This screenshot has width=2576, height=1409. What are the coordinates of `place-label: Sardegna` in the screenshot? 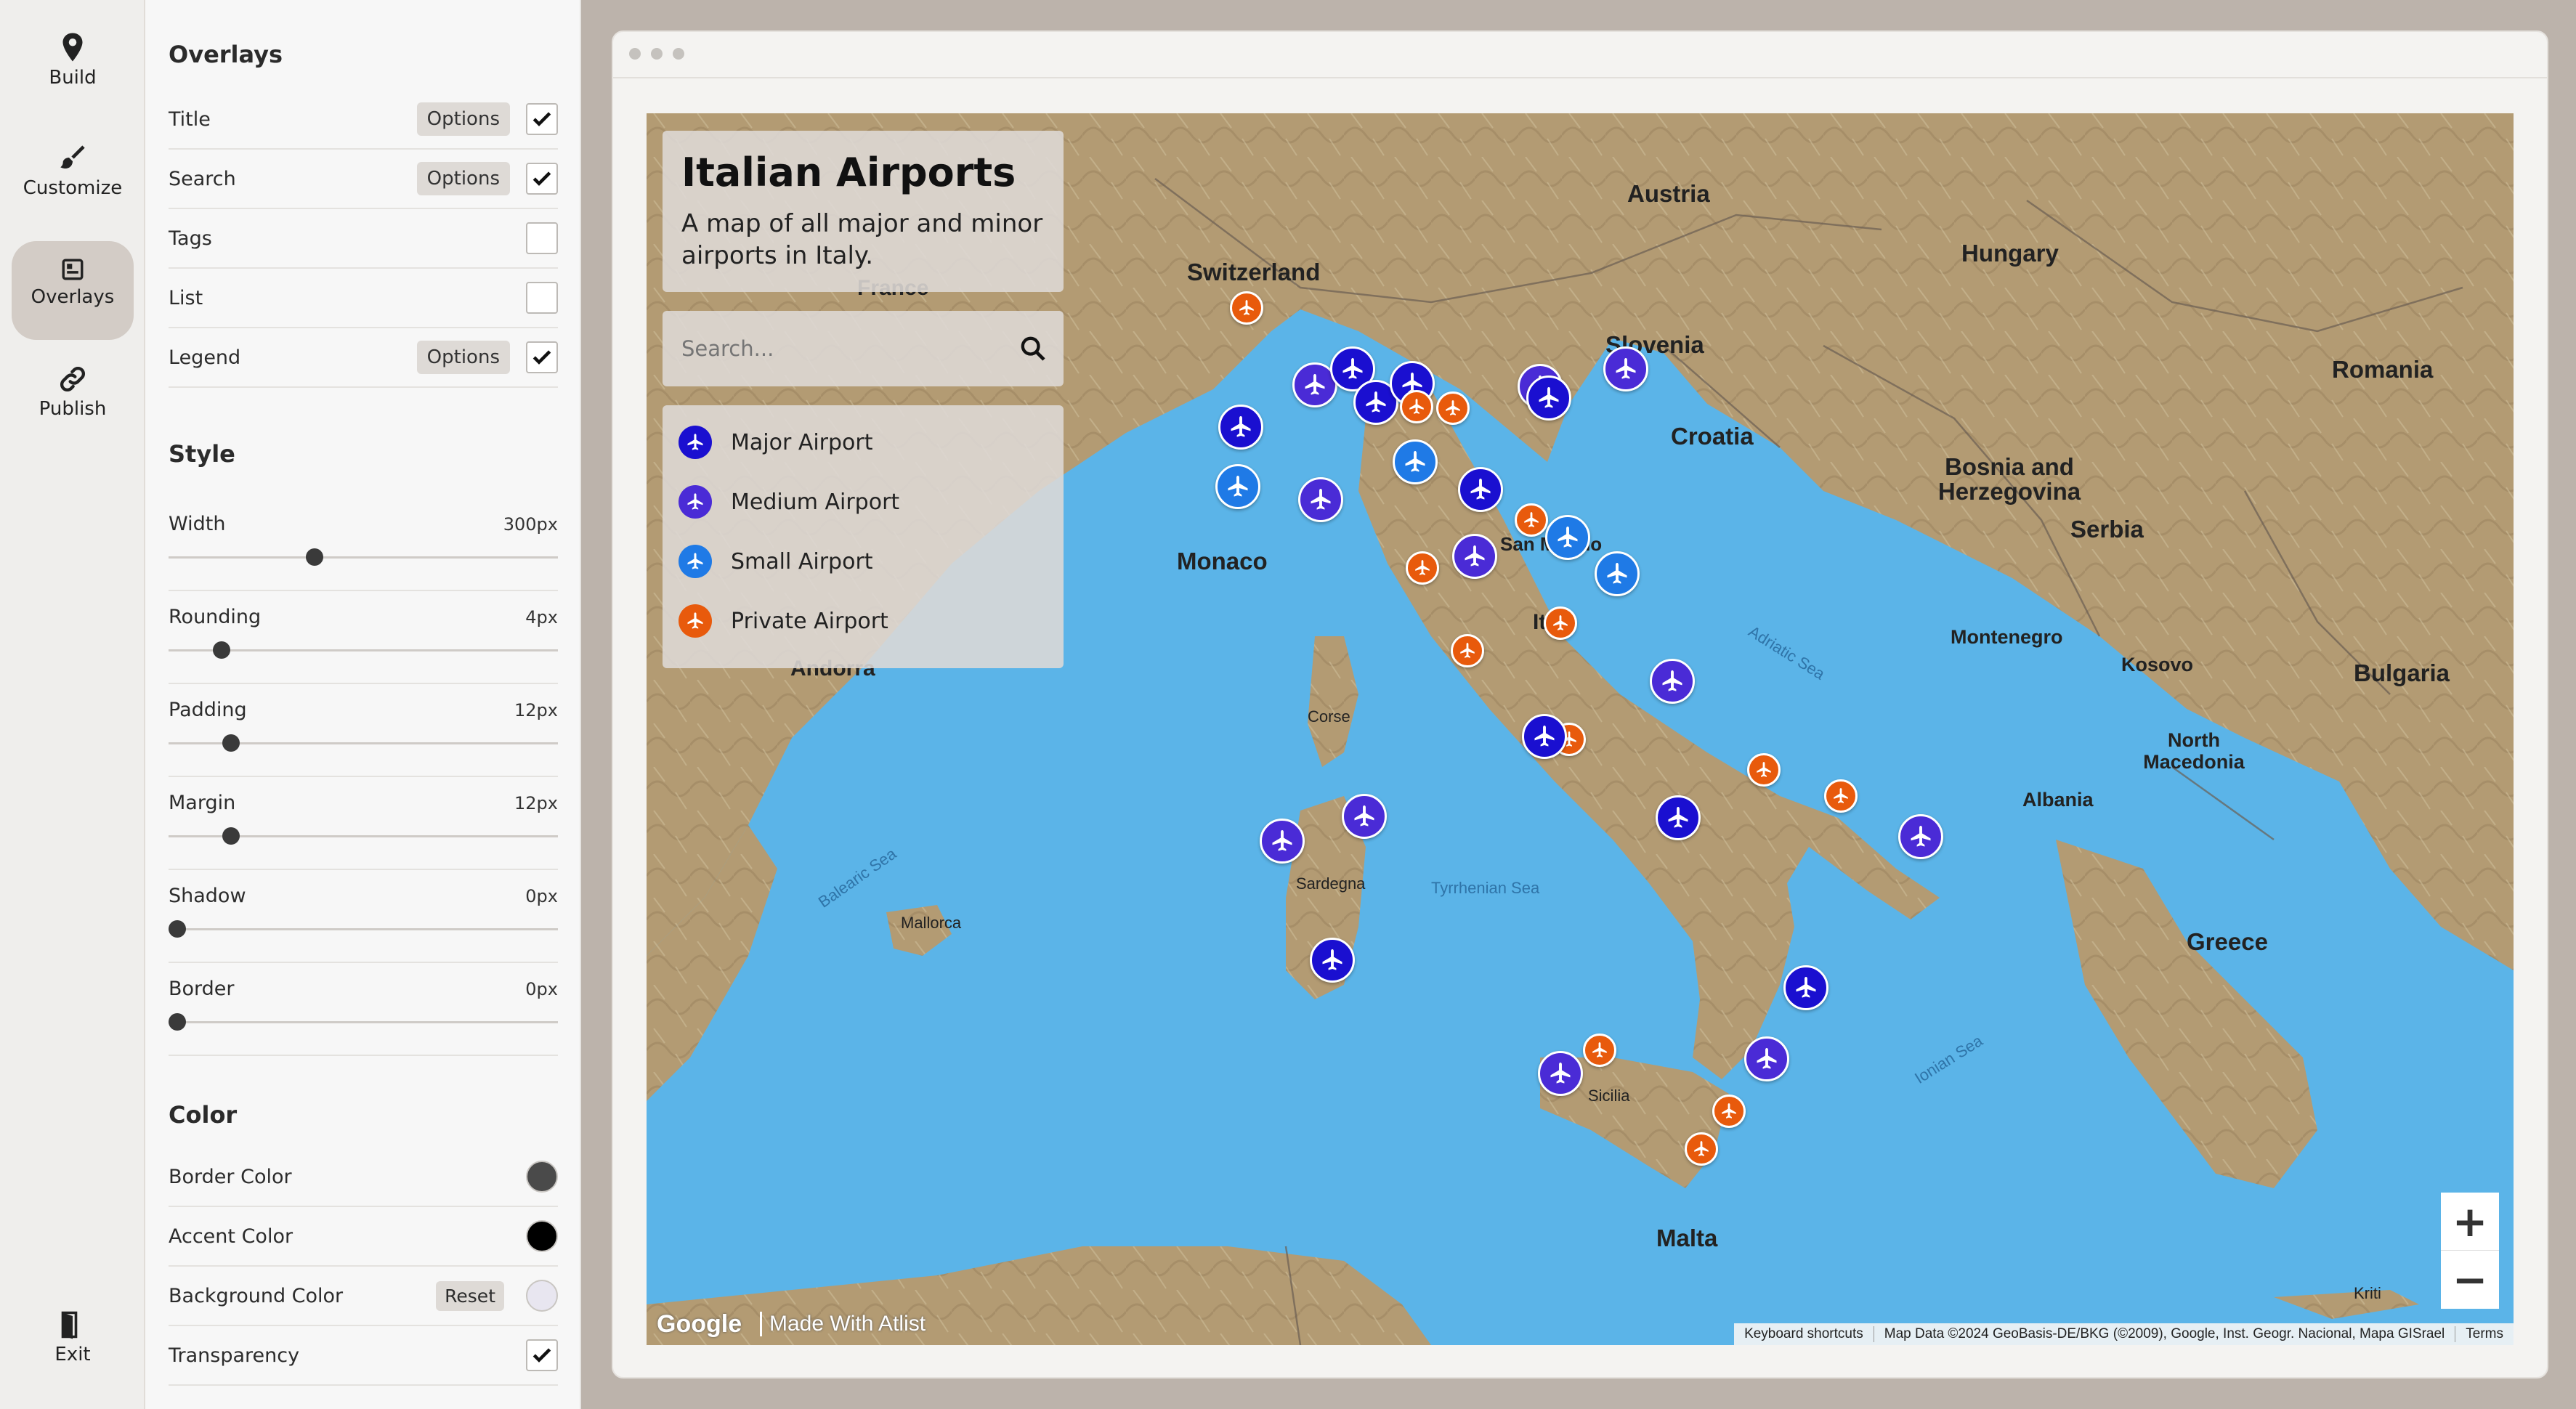 It's located at (1331, 883).